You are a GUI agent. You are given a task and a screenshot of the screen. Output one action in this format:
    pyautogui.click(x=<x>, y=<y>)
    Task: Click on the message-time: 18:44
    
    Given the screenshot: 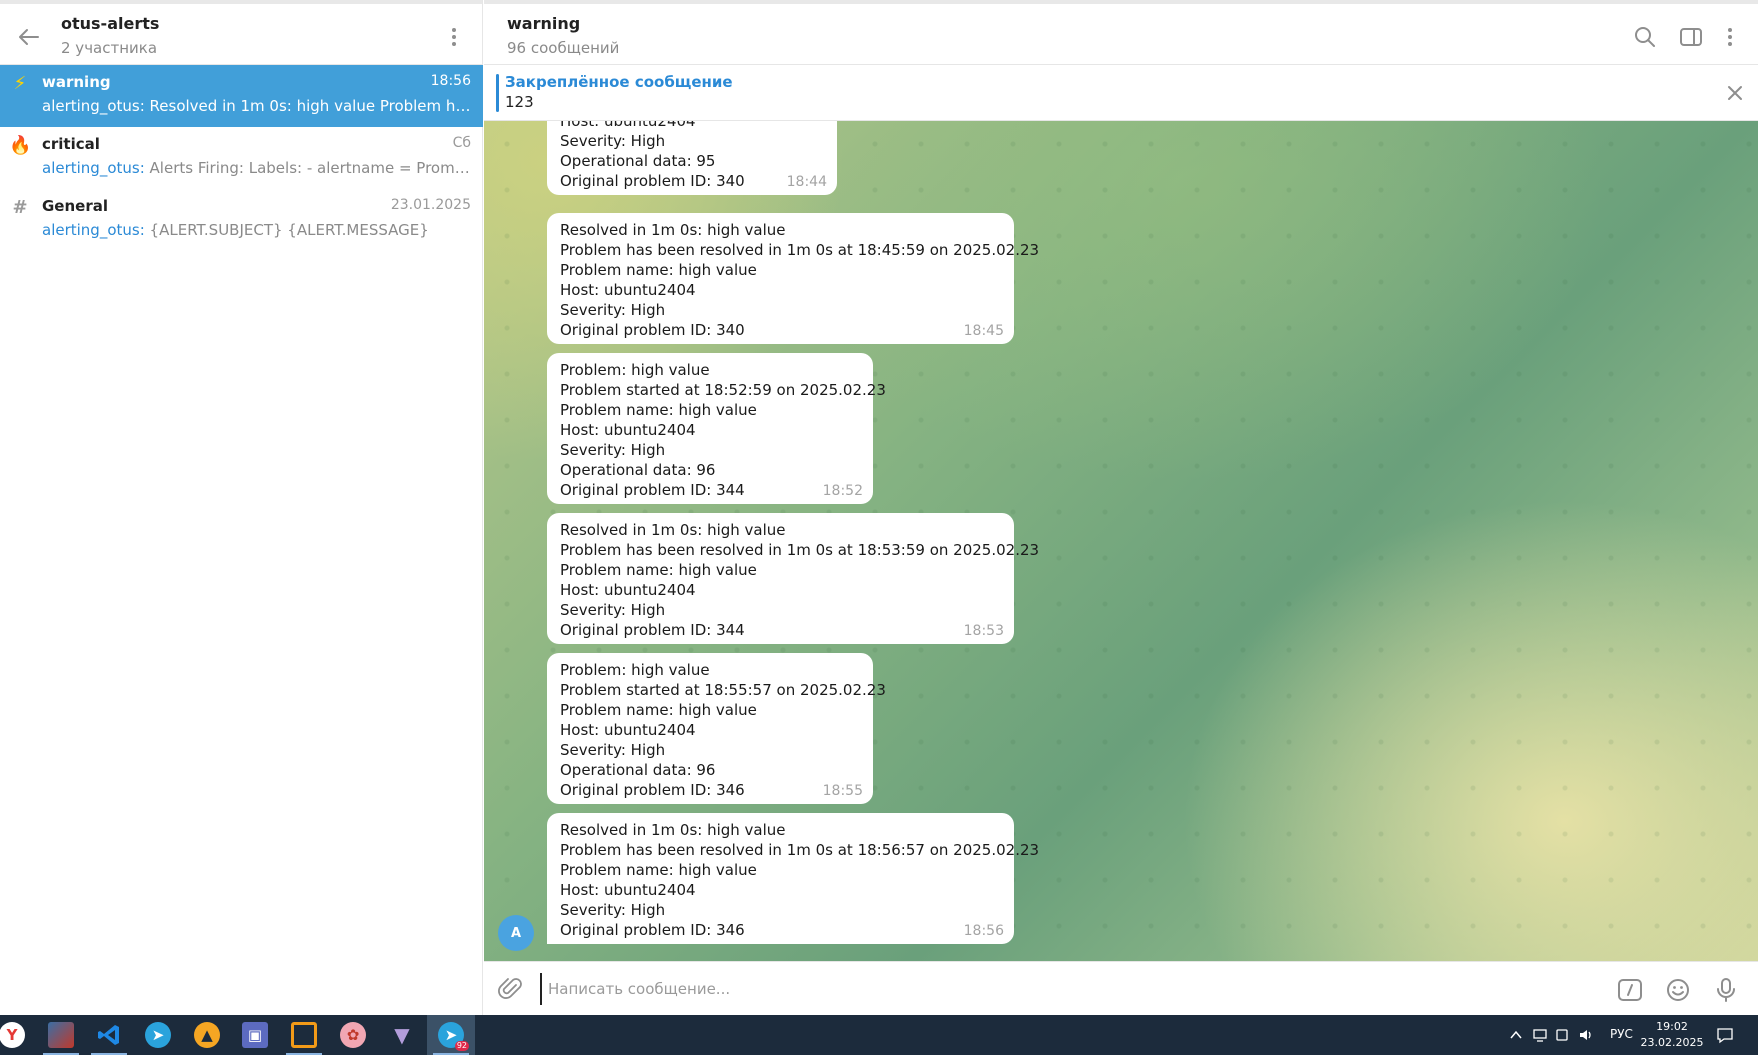 What is the action you would take?
    pyautogui.click(x=806, y=182)
    